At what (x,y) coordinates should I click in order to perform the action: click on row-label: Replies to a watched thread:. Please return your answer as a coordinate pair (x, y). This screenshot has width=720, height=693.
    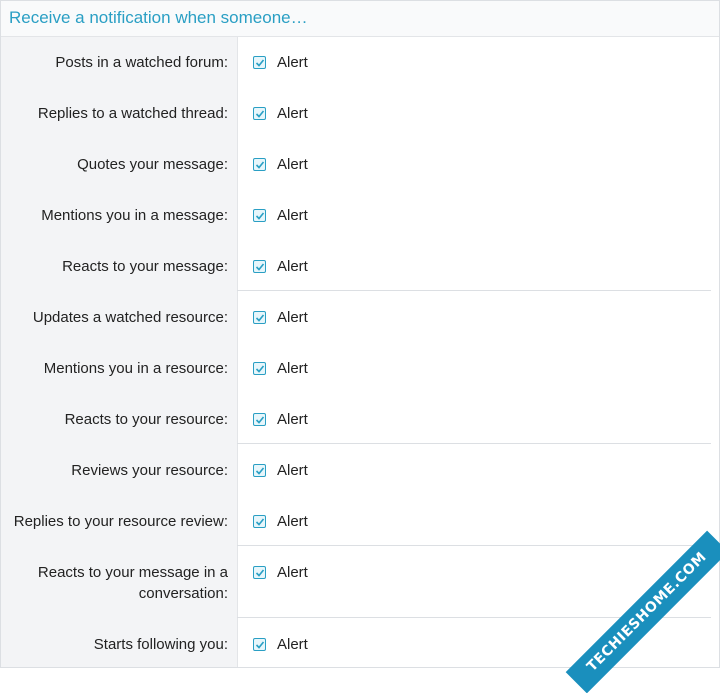
    Looking at the image, I should click on (132, 113).